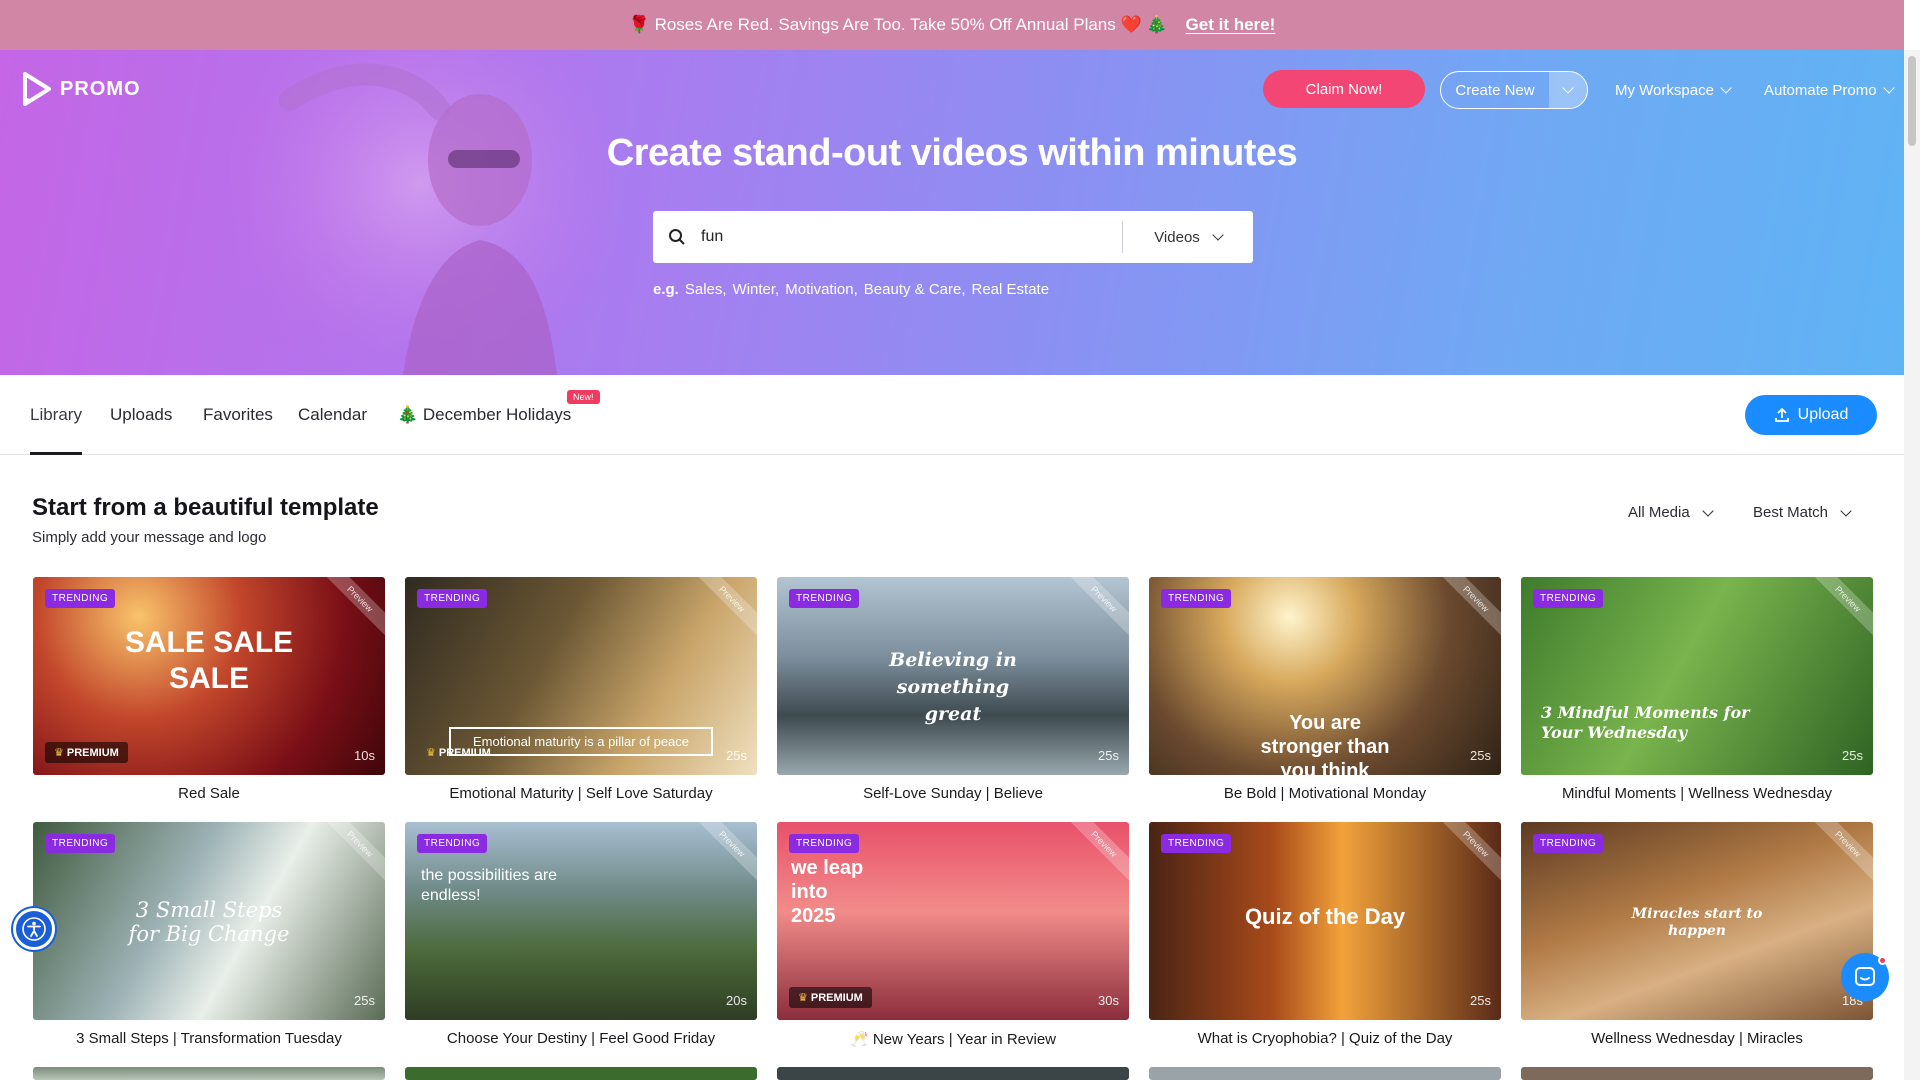 Image resolution: width=1920 pixels, height=1080 pixels. Describe the element at coordinates (1671, 512) in the screenshot. I see `media-filter: All Media` at that location.